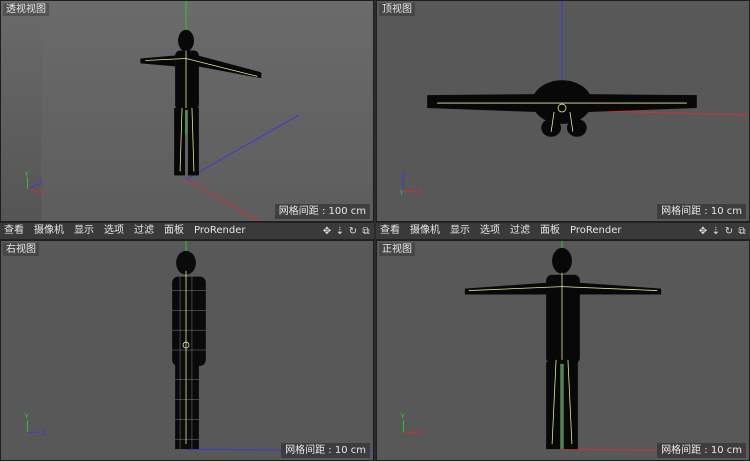 Image resolution: width=750 pixels, height=461 pixels. I want to click on grid-spacing-front: 网格间距 : 10 cm, so click(701, 450).